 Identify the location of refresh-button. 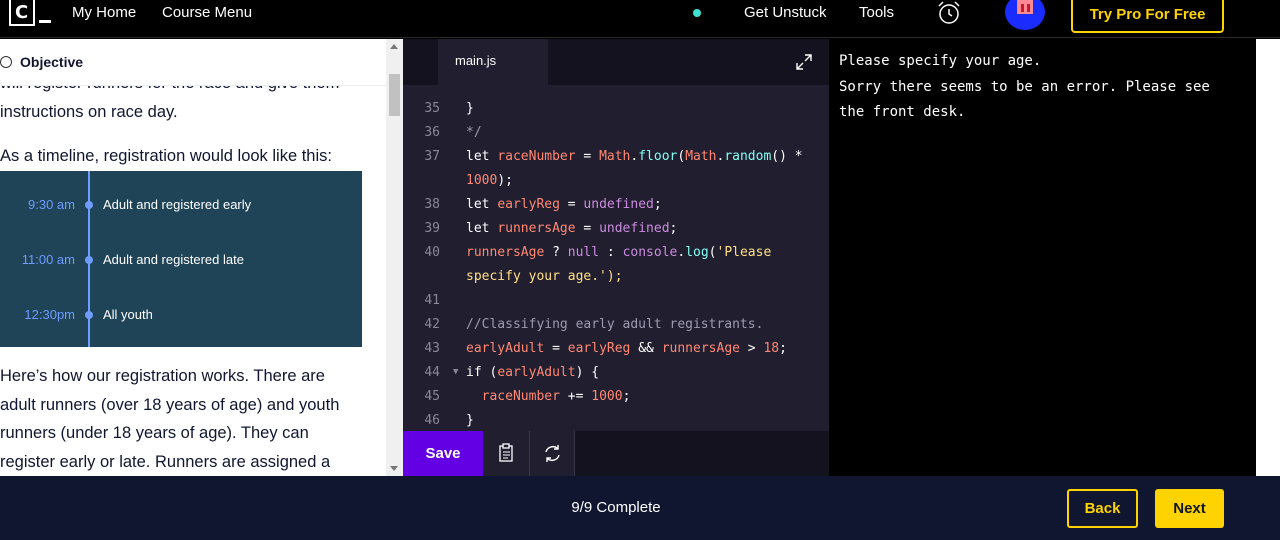
(552, 453).